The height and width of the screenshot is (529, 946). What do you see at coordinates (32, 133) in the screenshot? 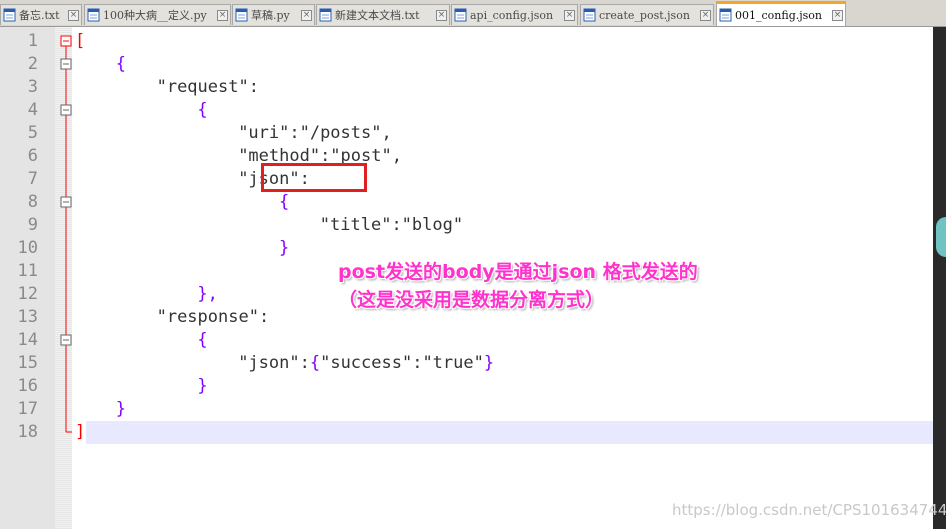
I see `line-number: 5` at bounding box center [32, 133].